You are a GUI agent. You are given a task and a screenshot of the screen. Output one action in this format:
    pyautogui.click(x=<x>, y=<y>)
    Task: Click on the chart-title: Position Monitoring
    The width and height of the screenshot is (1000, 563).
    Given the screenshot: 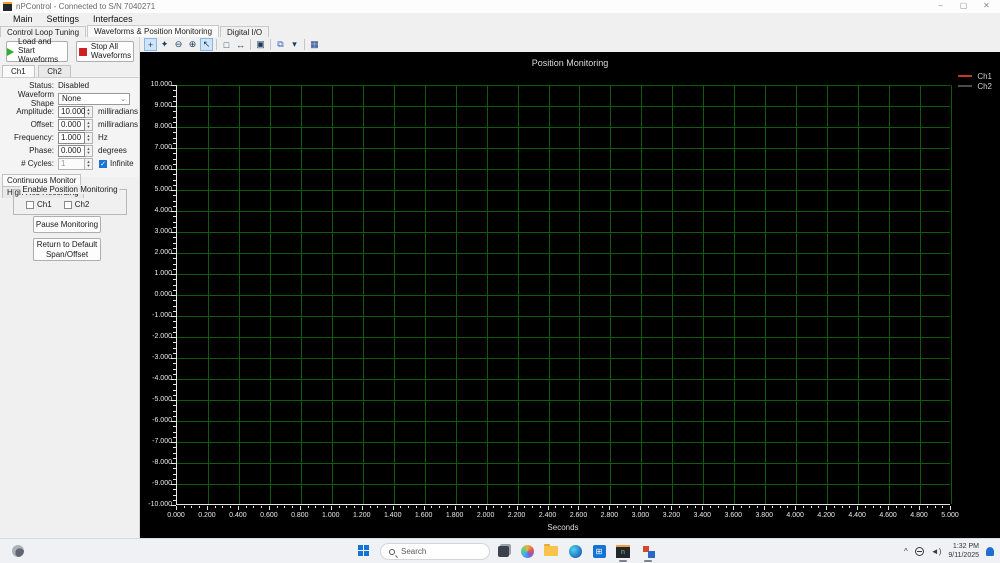 What is the action you would take?
    pyautogui.click(x=570, y=63)
    